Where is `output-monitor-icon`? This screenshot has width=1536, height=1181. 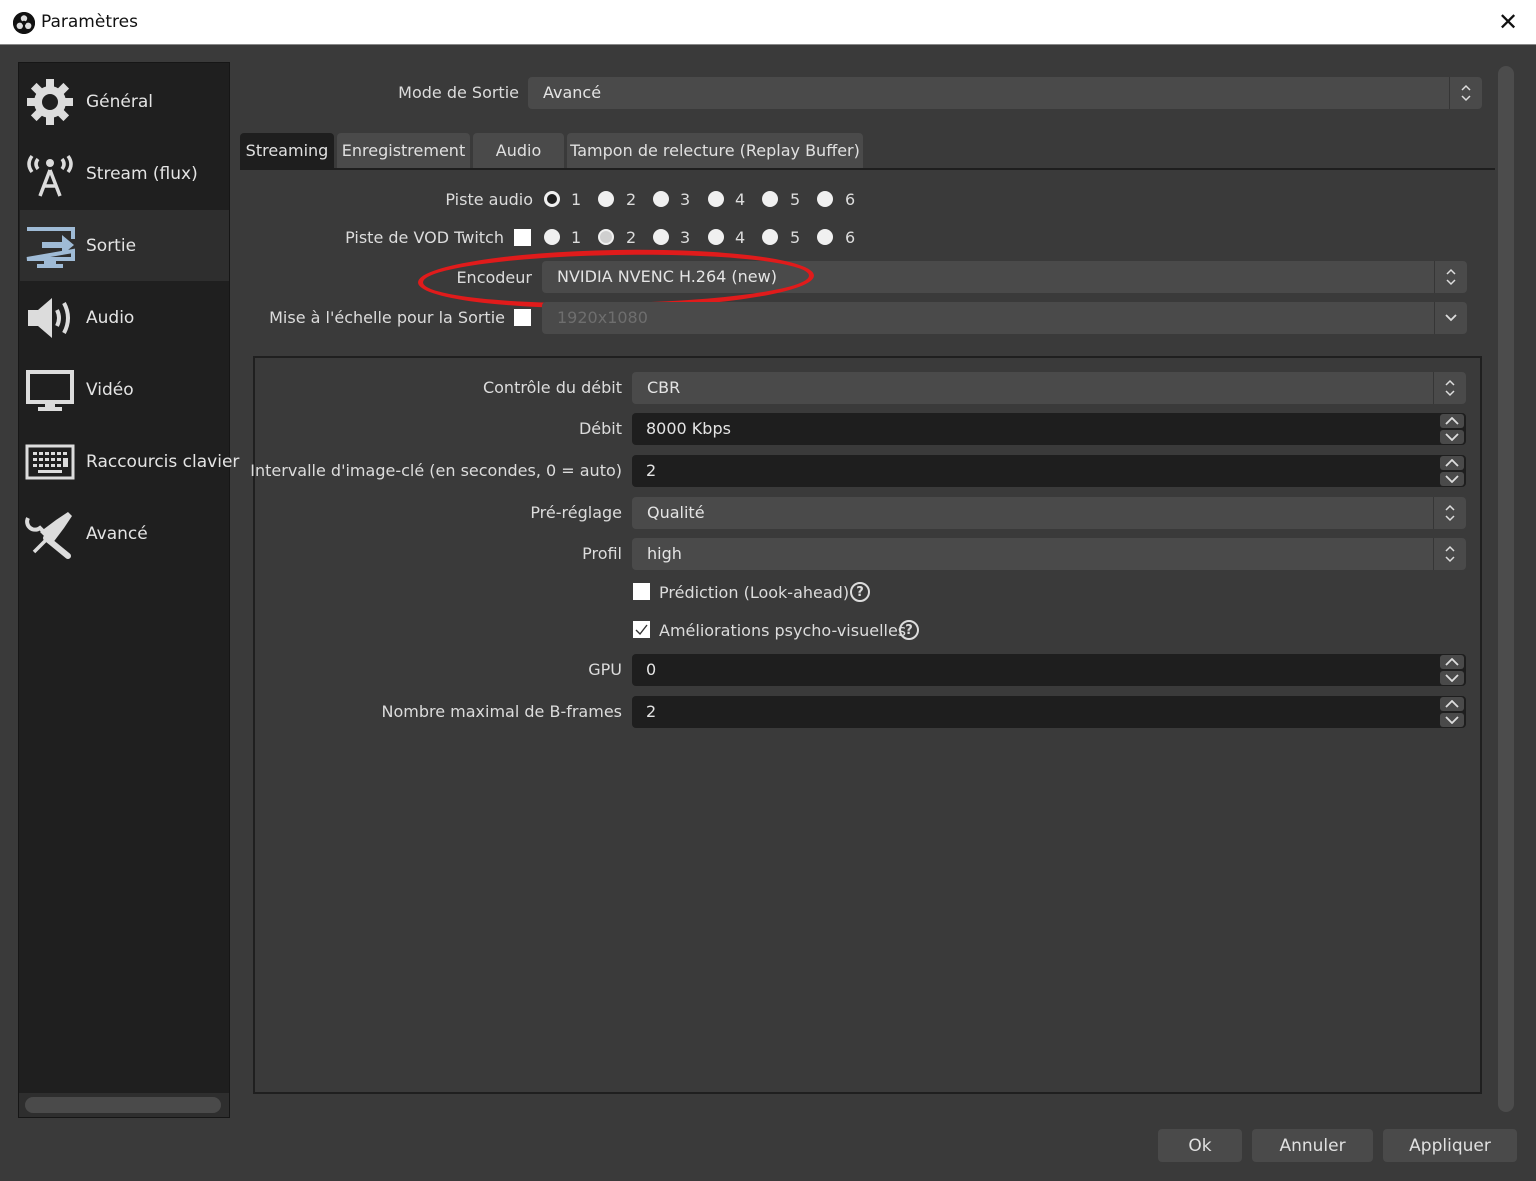 output-monitor-icon is located at coordinates (50, 246).